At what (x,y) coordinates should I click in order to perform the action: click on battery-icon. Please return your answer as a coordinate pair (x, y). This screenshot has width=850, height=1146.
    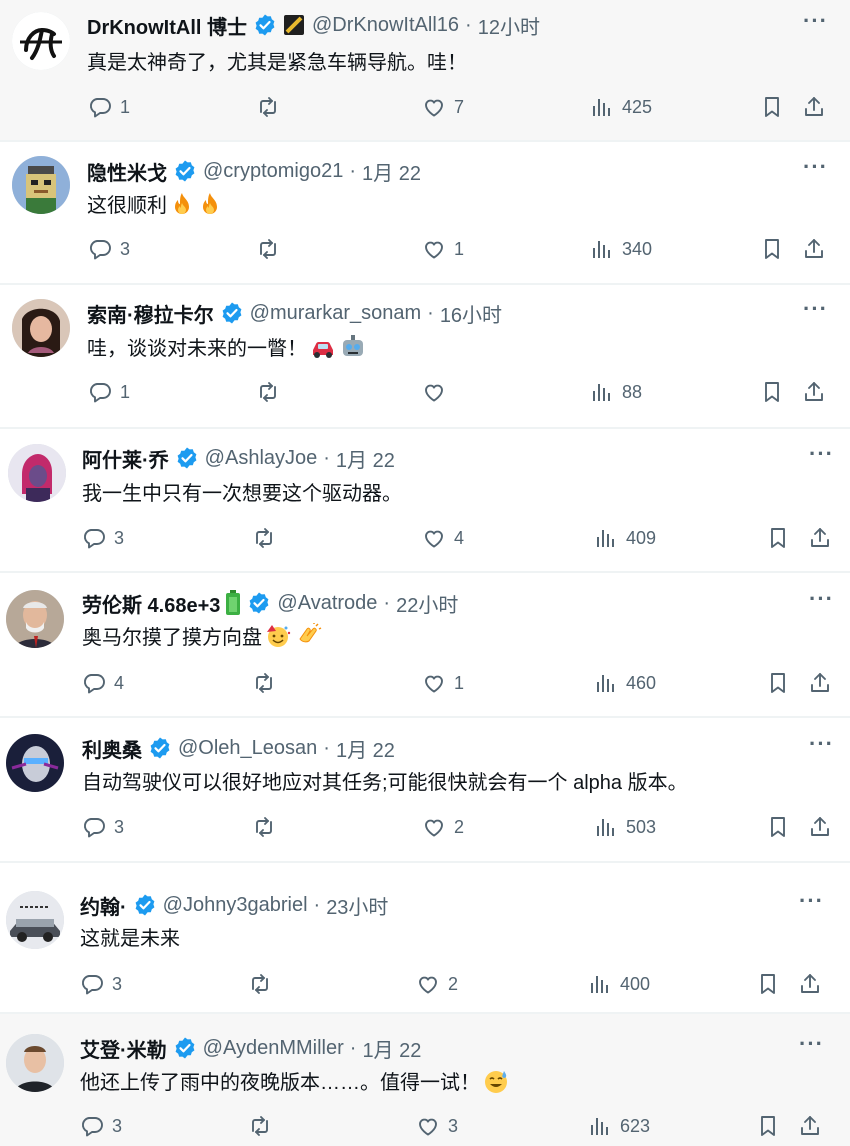
    Looking at the image, I should click on (233, 603).